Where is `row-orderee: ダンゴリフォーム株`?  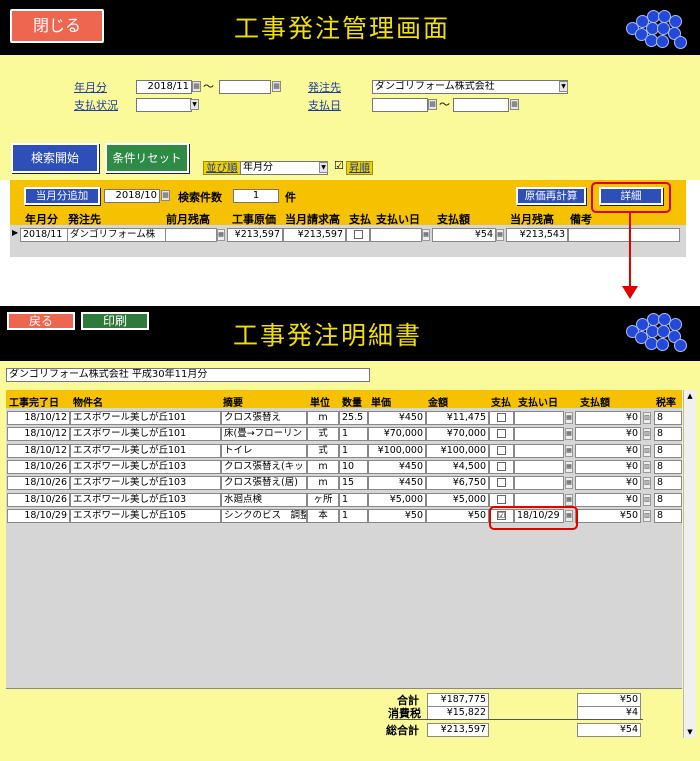 row-orderee: ダンゴリフォーム株 is located at coordinates (116, 235).